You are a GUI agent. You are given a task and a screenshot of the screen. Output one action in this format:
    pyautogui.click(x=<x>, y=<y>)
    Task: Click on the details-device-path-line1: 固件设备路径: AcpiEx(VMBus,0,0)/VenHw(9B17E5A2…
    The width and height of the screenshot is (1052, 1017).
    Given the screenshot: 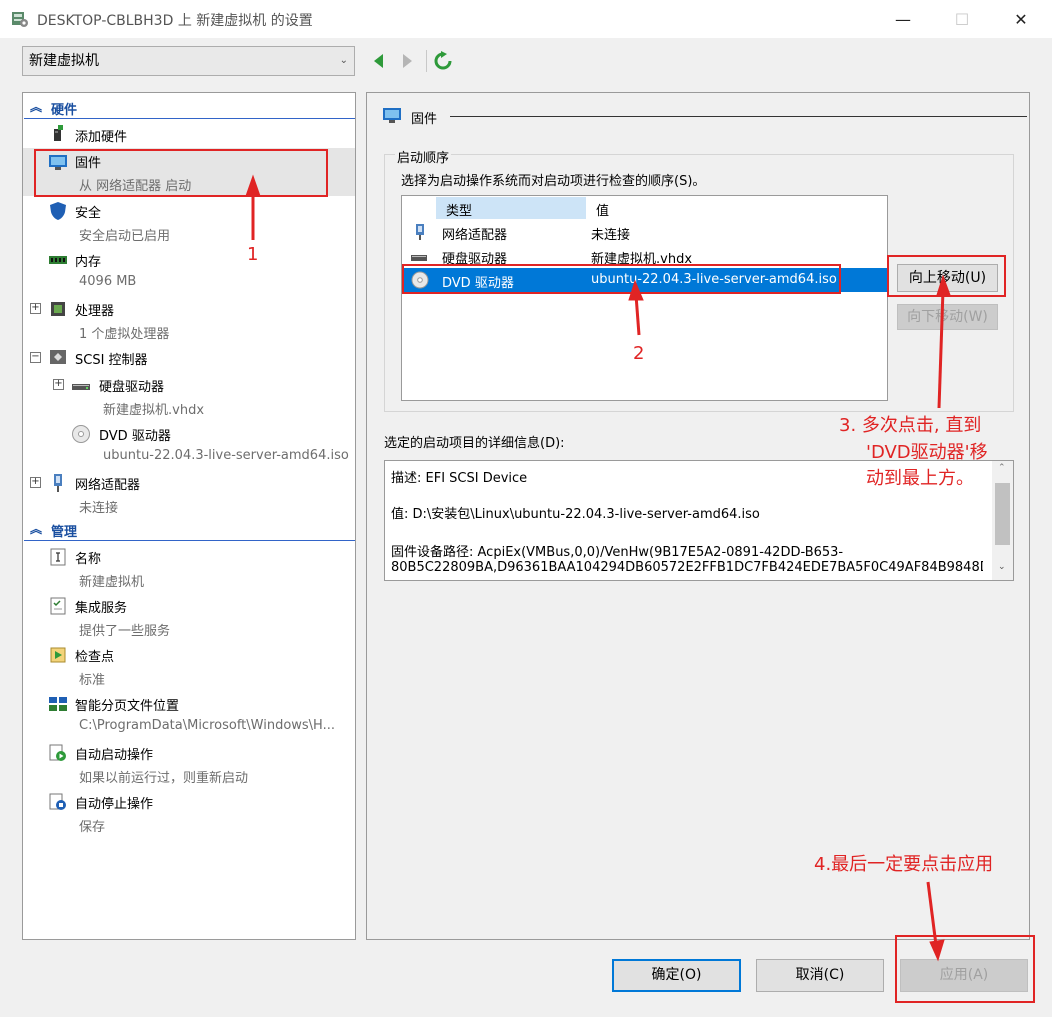 What is the action you would take?
    pyautogui.click(x=617, y=552)
    